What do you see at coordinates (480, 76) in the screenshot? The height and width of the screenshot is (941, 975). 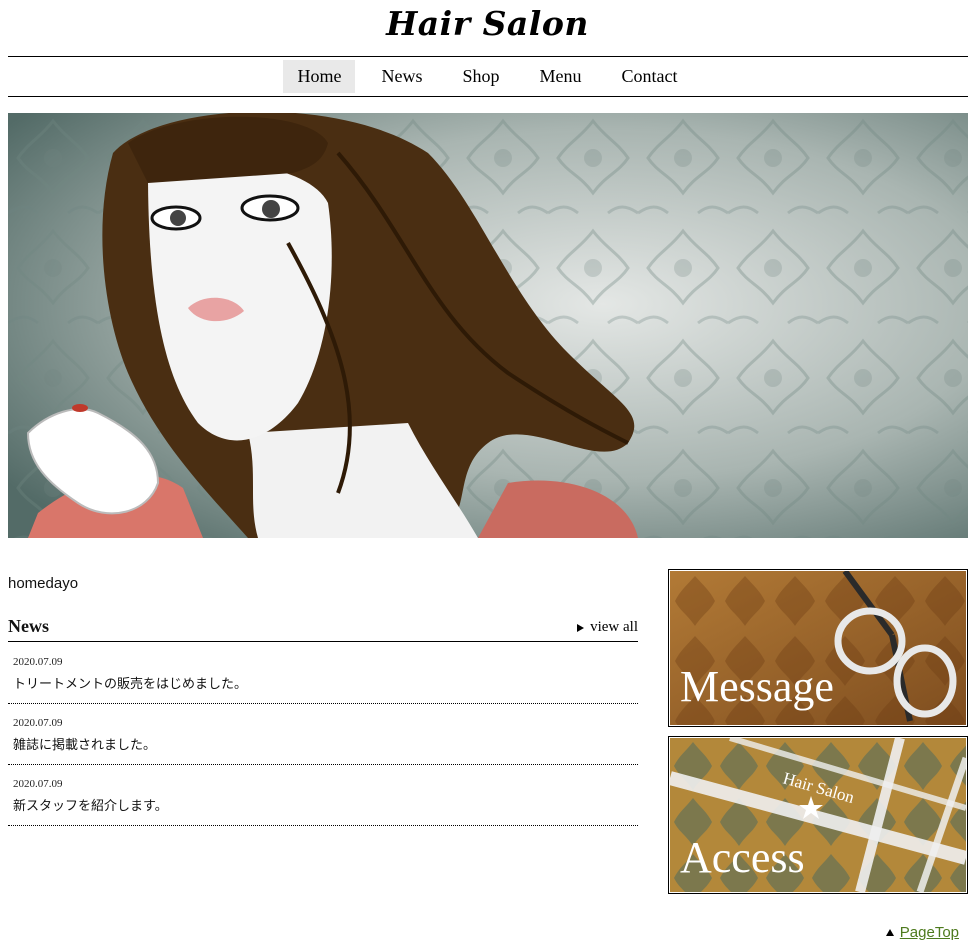 I see `nav-shop: Shop` at bounding box center [480, 76].